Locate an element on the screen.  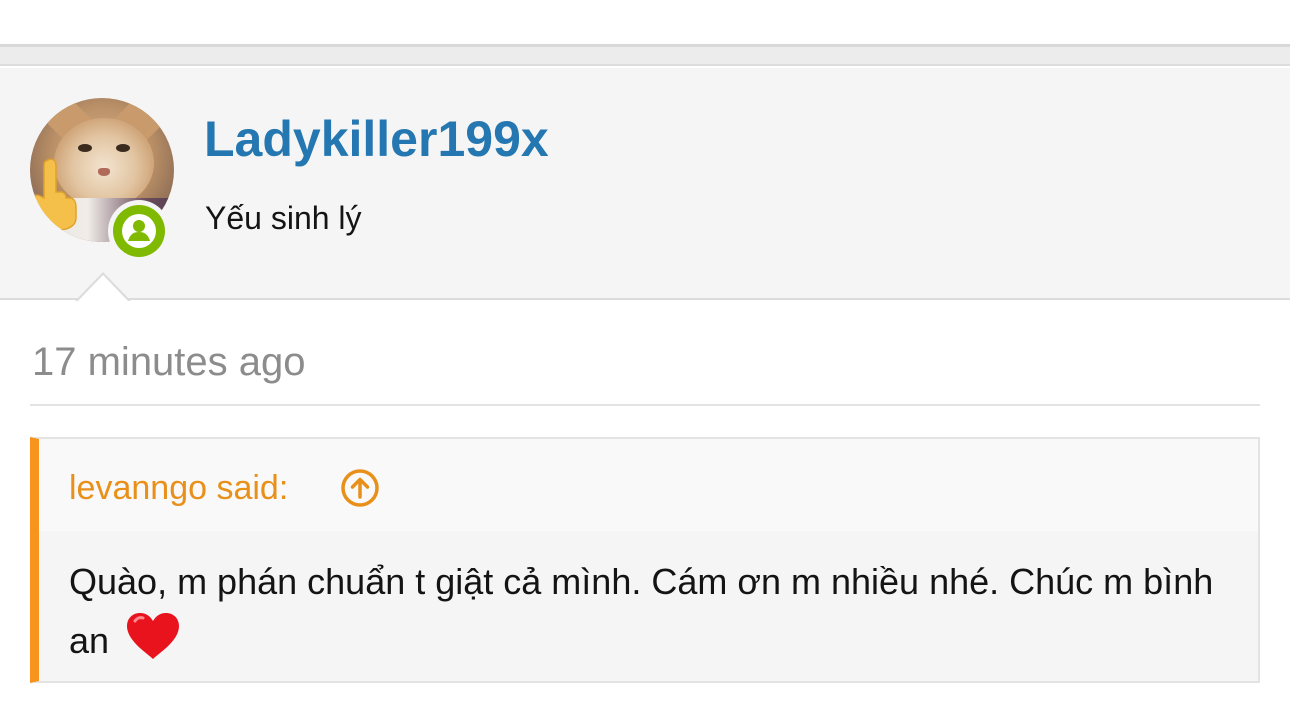
arrow-up-circle-icon is located at coordinates (360, 488).